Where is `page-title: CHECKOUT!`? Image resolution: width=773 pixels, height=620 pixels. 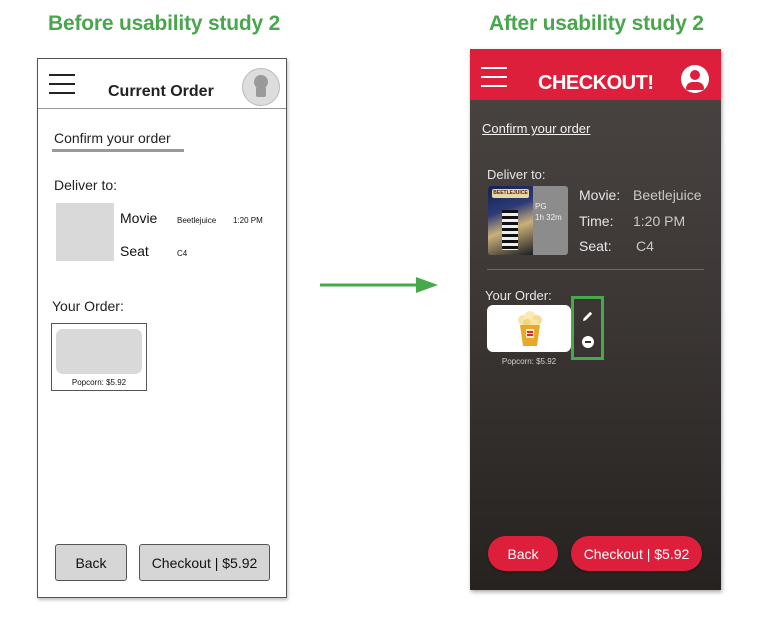 page-title: CHECKOUT! is located at coordinates (596, 83).